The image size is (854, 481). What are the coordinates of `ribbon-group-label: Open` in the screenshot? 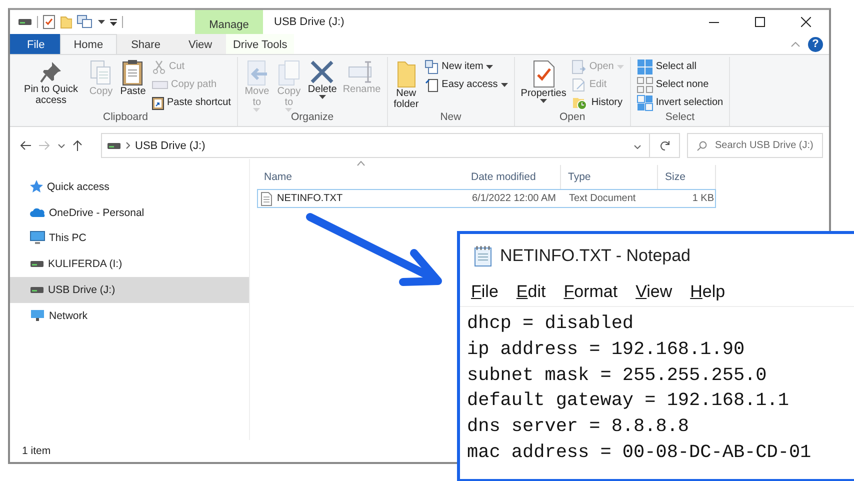 It's located at (572, 118).